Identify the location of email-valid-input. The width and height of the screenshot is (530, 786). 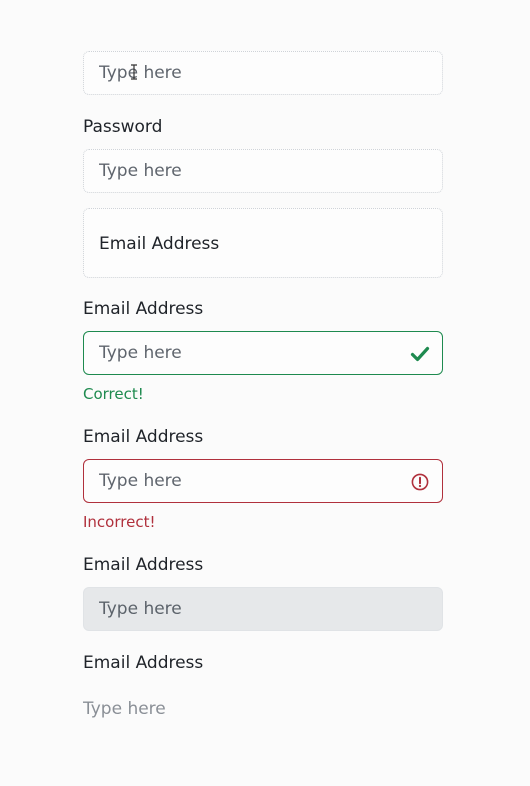
(263, 353).